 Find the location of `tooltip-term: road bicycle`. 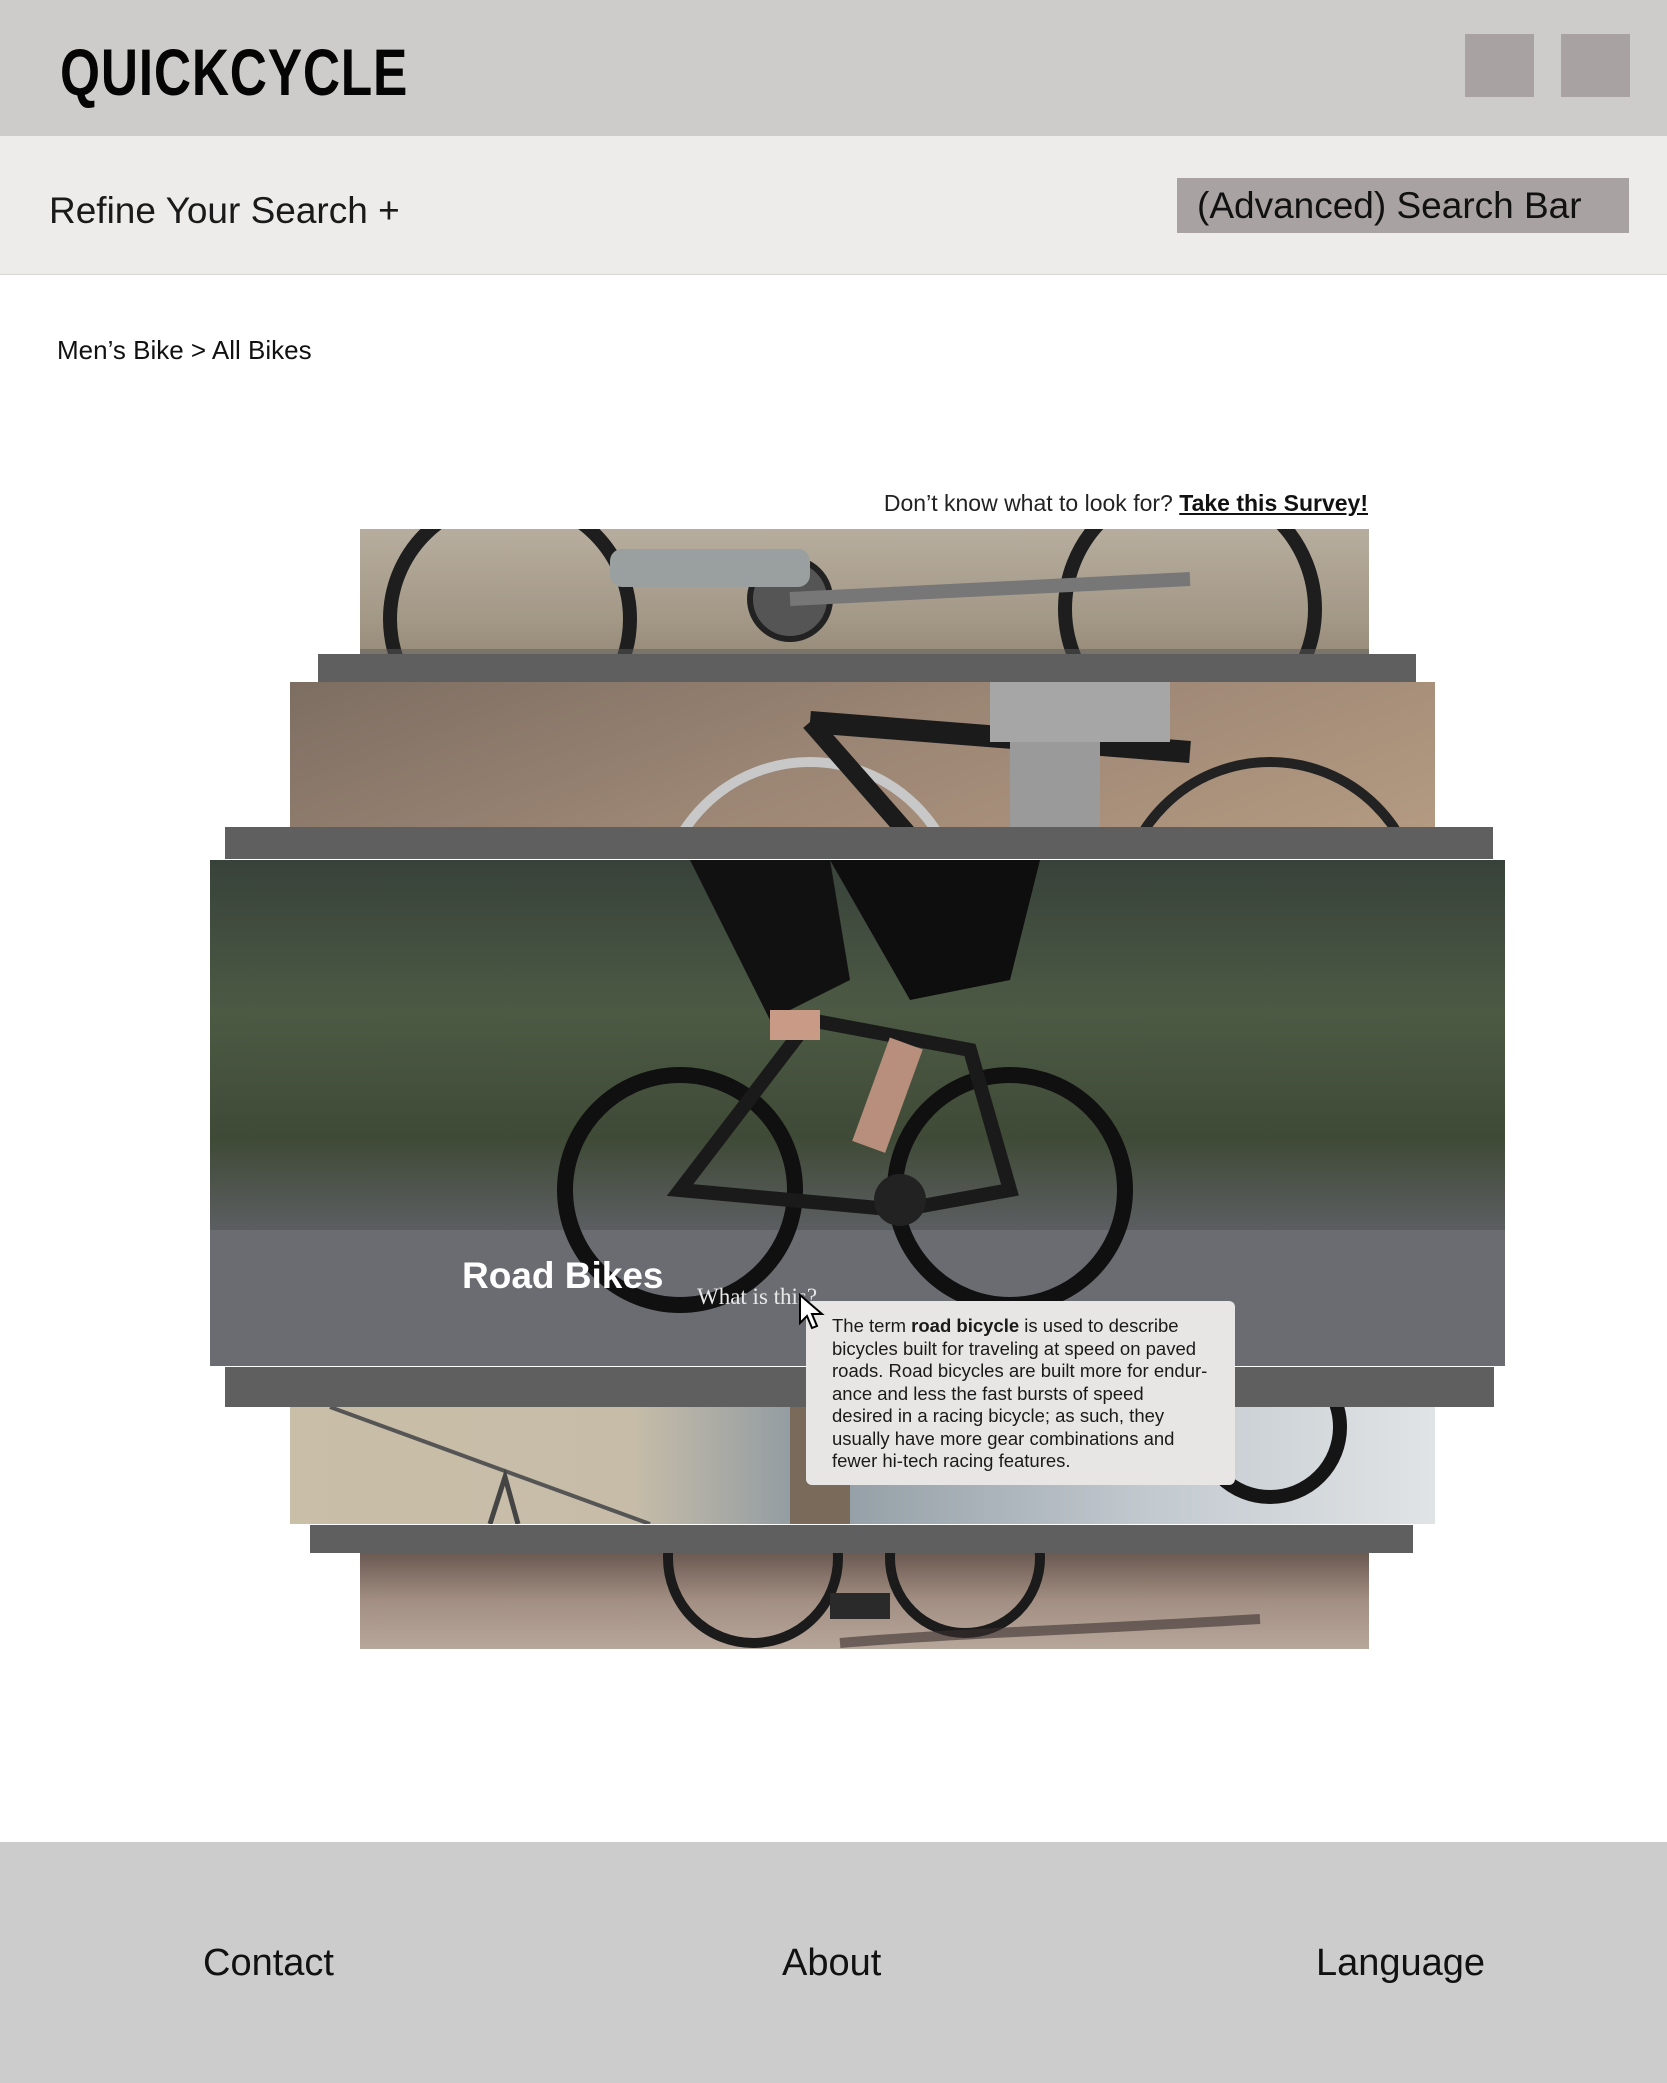

tooltip-term: road bicycle is located at coordinates (965, 1325).